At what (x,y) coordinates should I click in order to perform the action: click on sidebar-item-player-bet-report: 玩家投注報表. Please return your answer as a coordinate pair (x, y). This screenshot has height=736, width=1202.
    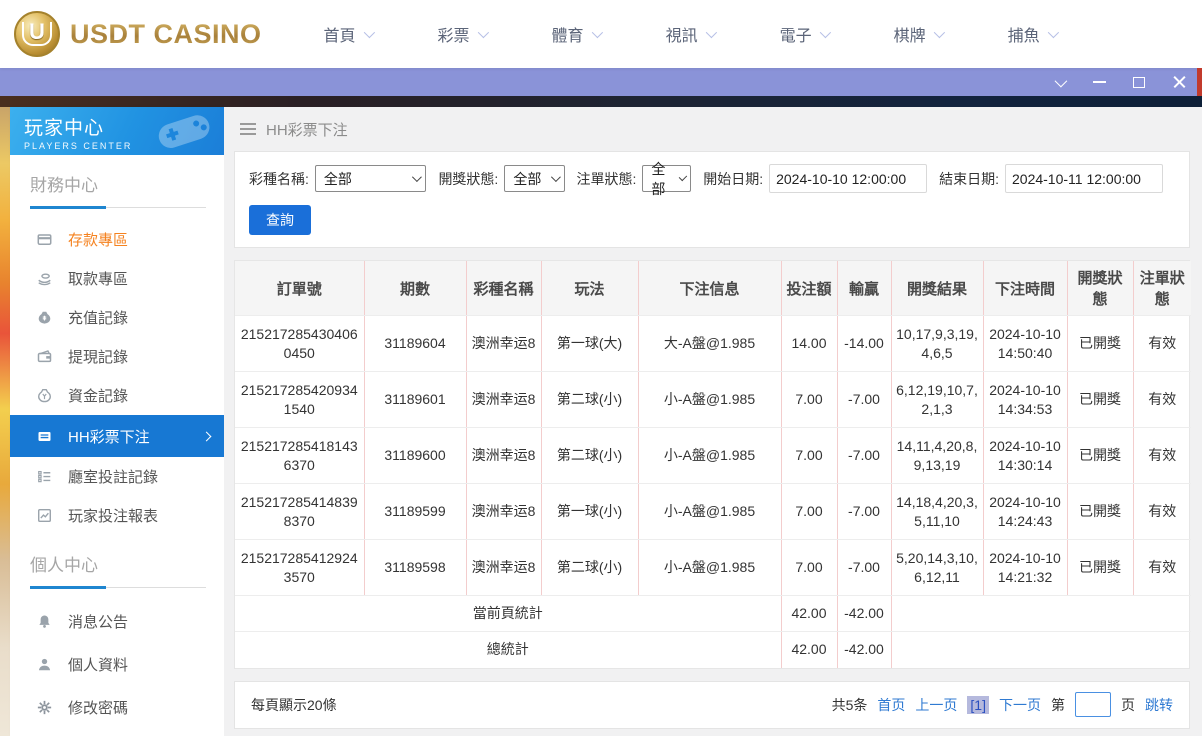
    Looking at the image, I should click on (117, 515).